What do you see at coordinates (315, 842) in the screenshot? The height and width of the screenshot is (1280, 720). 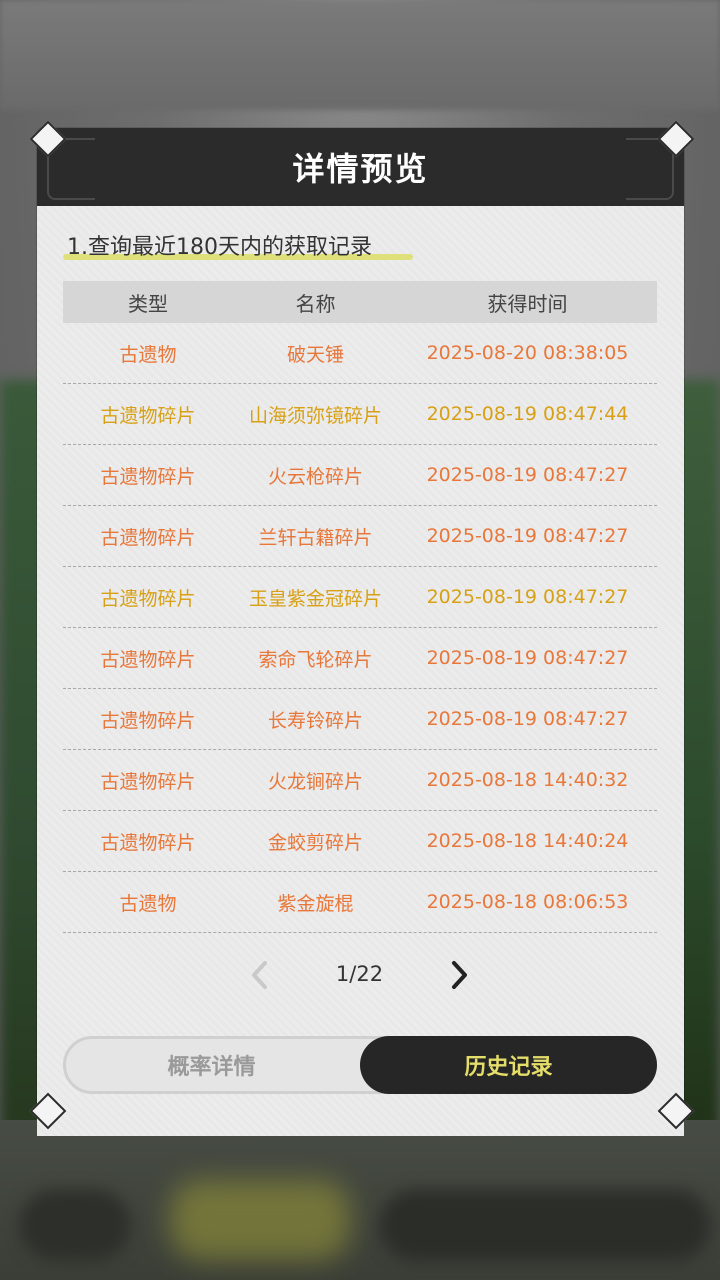 I see `row-name: 金蛟剪碎片` at bounding box center [315, 842].